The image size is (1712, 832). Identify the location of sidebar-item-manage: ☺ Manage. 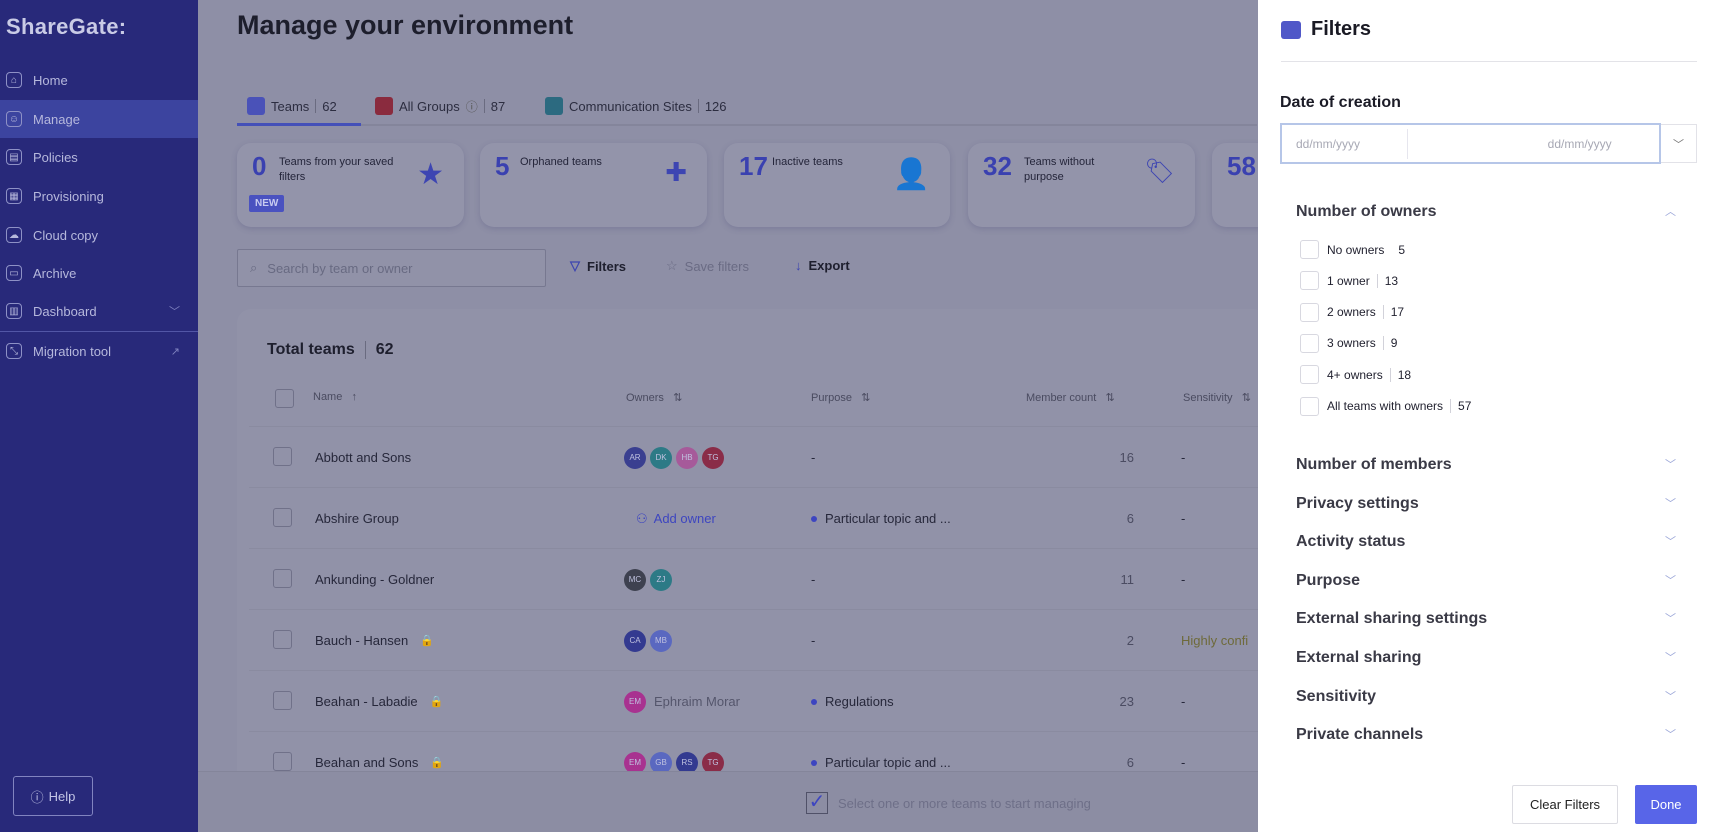
(99, 119).